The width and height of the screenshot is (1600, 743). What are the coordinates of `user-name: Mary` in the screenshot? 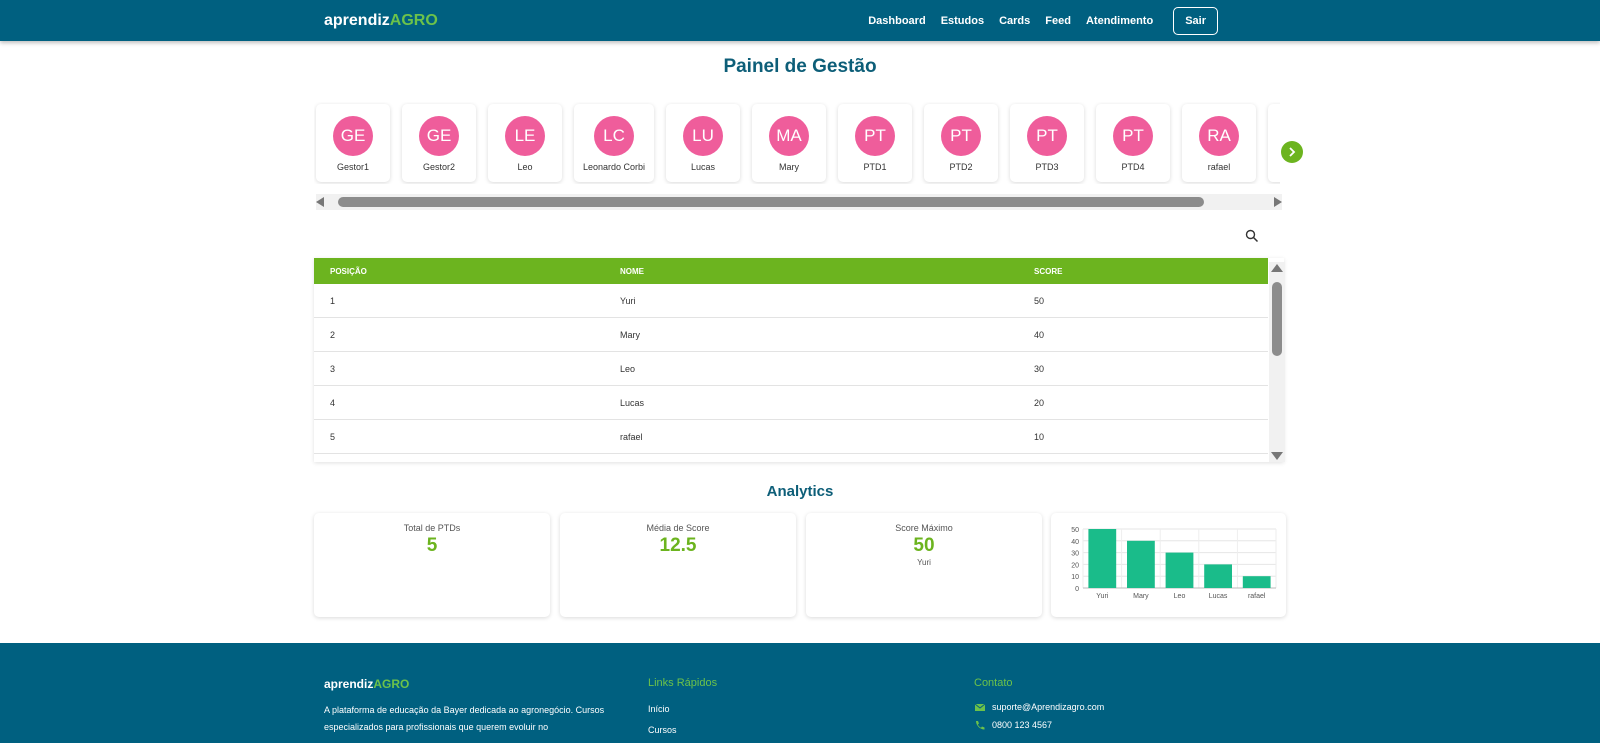 It's located at (789, 167).